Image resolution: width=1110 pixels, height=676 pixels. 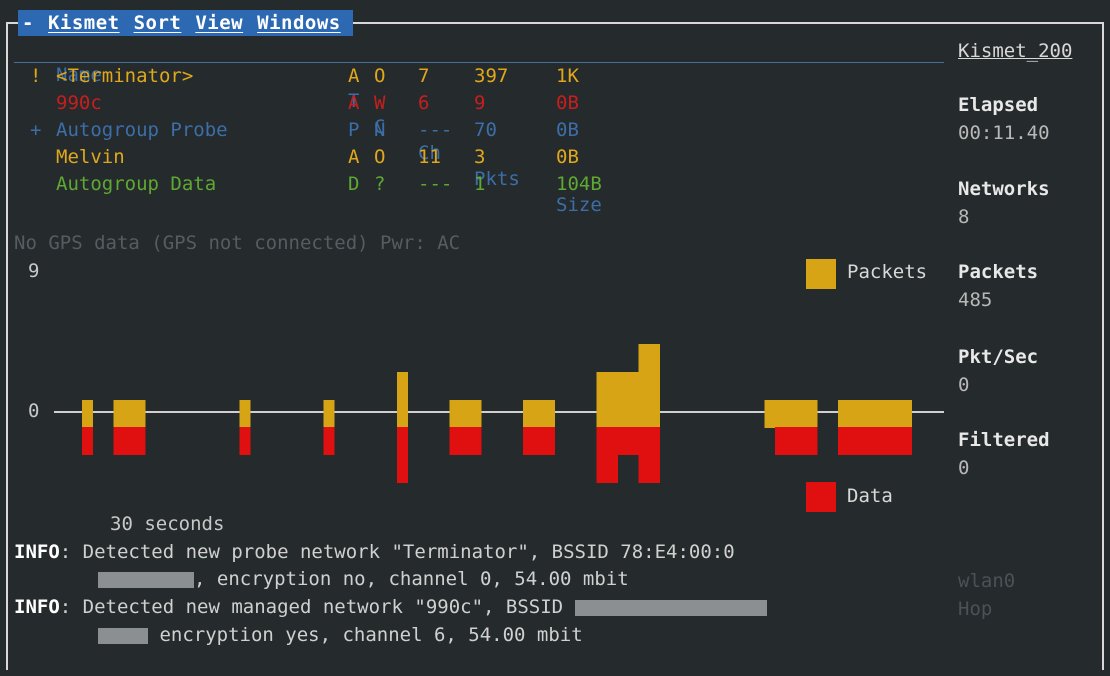 I want to click on log-line-4: encryption yes, channel 6, 54.00 mbit, so click(x=298, y=635).